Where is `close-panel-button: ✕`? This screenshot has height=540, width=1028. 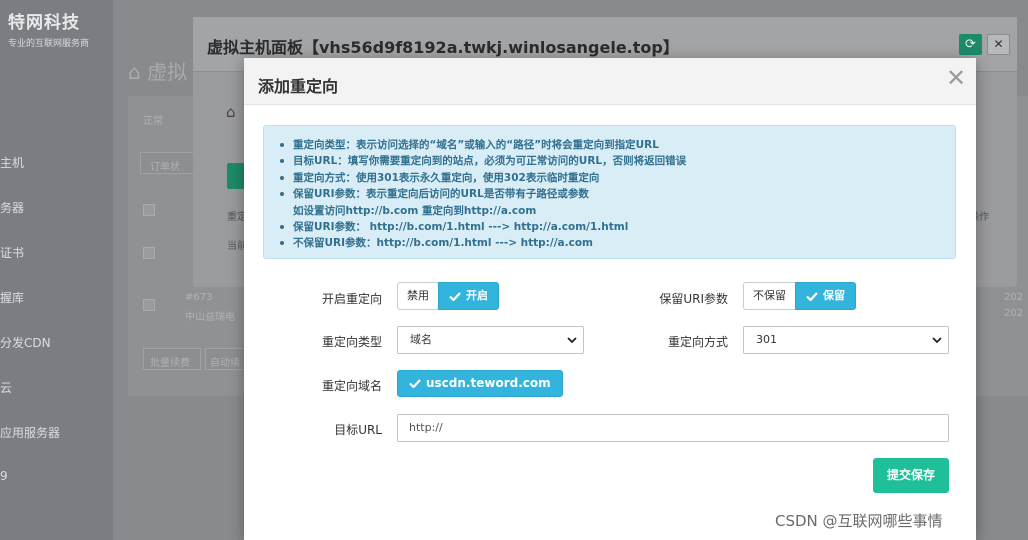
close-panel-button: ✕ is located at coordinates (998, 44).